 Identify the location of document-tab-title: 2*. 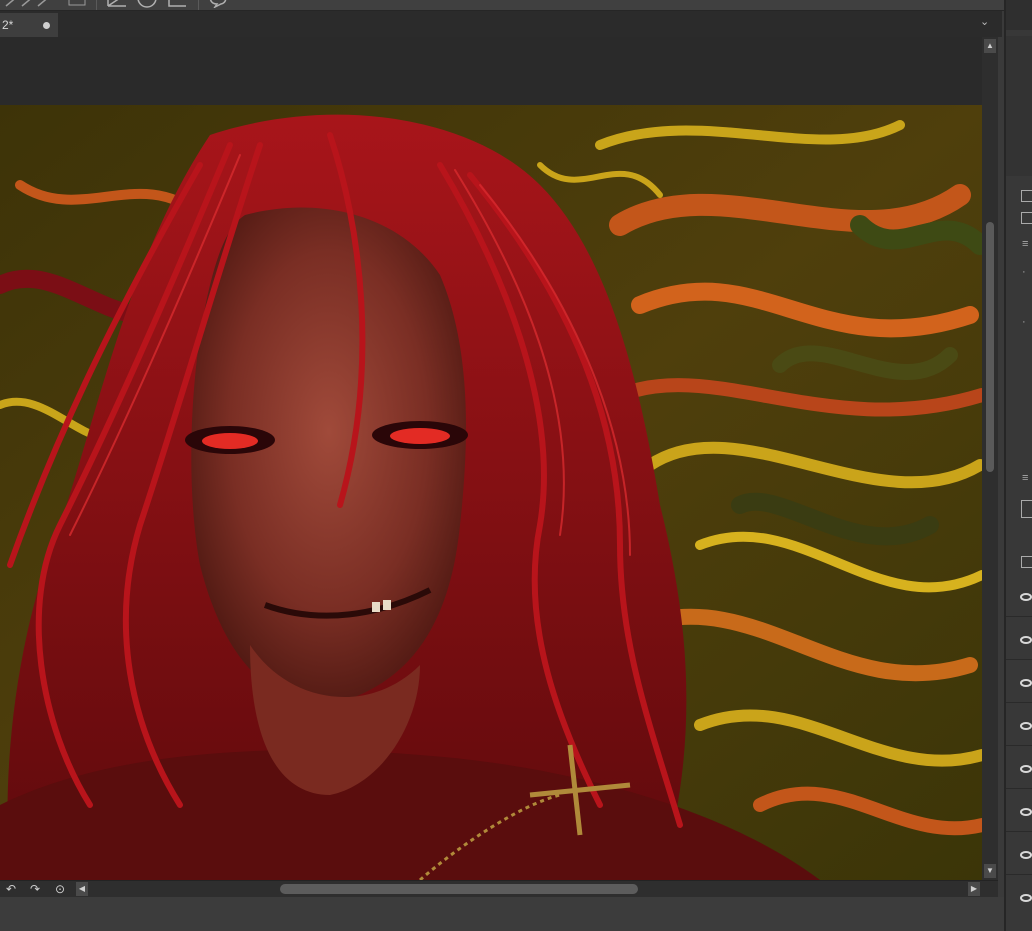
(8, 25).